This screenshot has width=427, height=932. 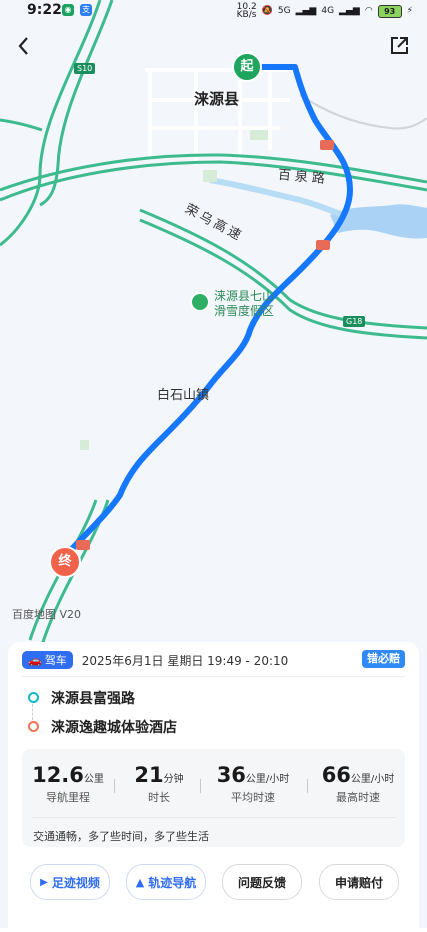 What do you see at coordinates (55, 660) in the screenshot?
I see `drive-badge-label: 驾车` at bounding box center [55, 660].